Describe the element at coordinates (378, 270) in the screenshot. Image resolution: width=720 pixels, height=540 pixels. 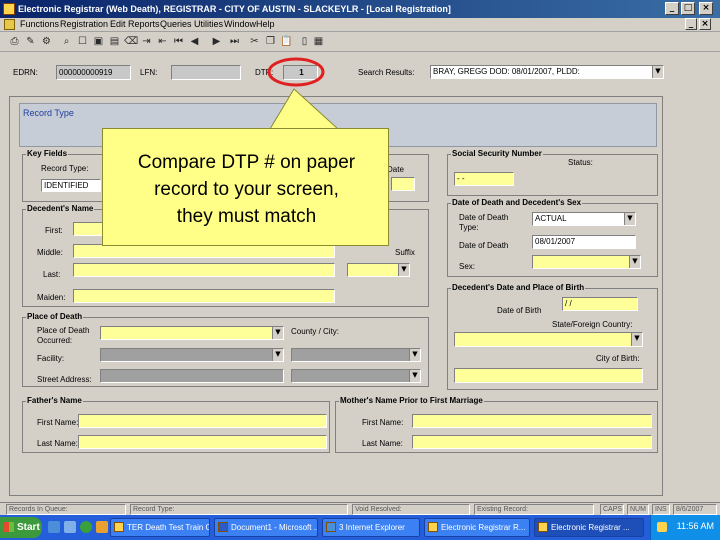
I see `suffix-dropdown: ▼` at that location.